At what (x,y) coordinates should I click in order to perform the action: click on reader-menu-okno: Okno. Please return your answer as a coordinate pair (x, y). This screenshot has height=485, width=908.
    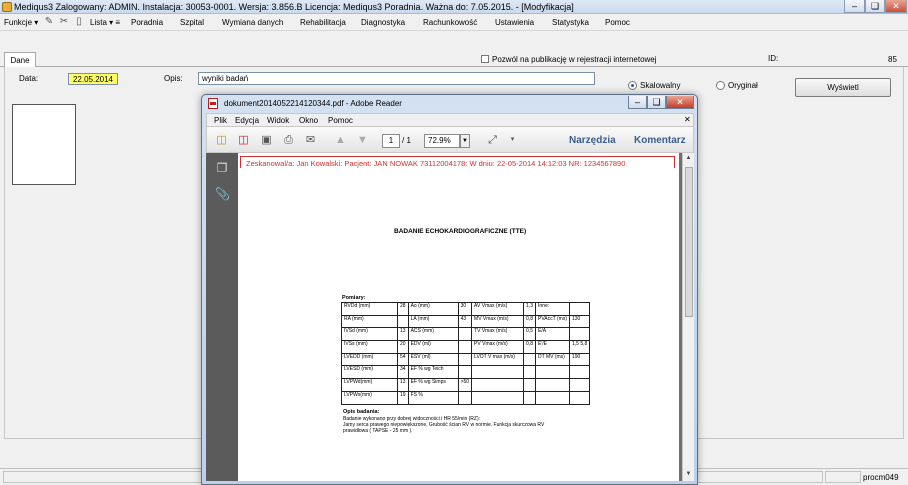
    Looking at the image, I should click on (308, 120).